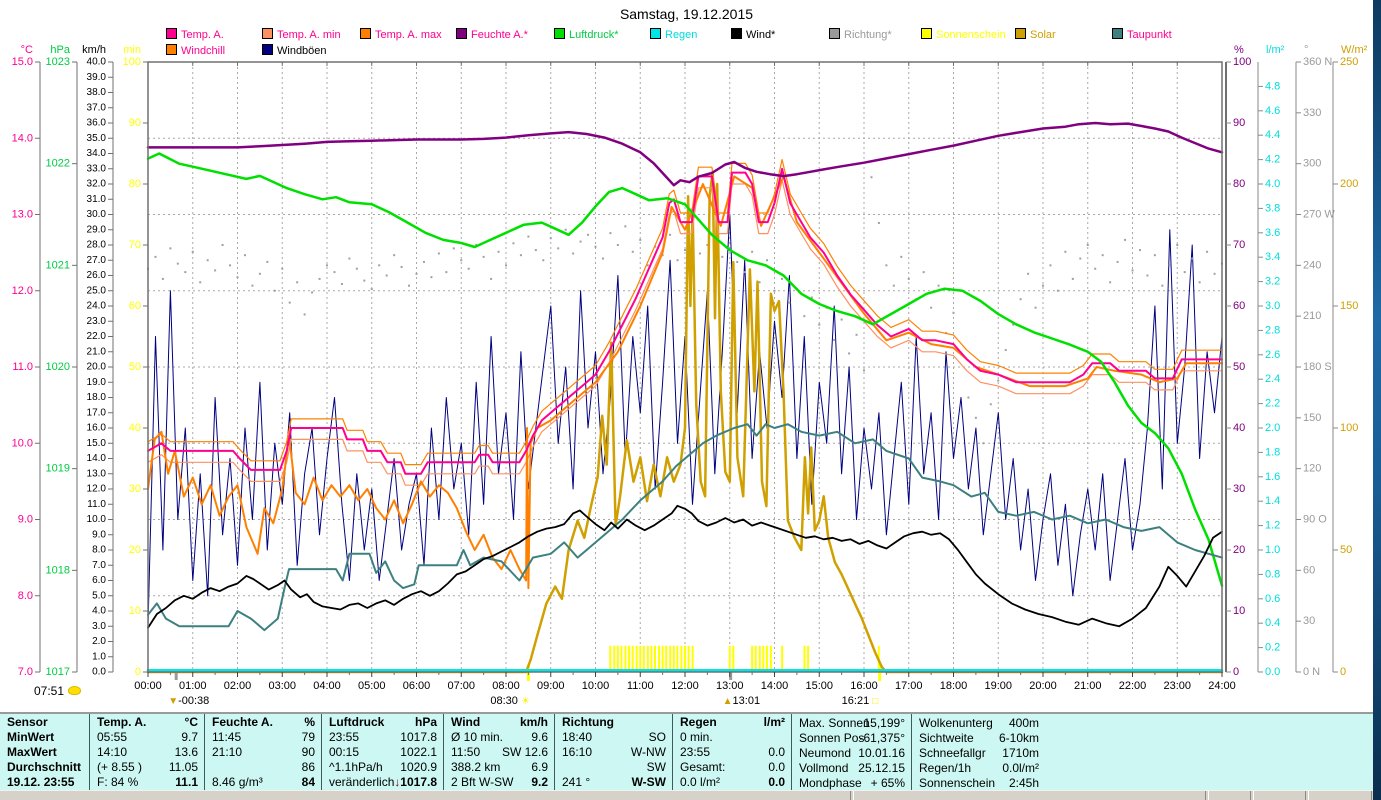 The image size is (1381, 800). Describe the element at coordinates (132, 50) in the screenshot. I see `axis-tick-label: min` at that location.